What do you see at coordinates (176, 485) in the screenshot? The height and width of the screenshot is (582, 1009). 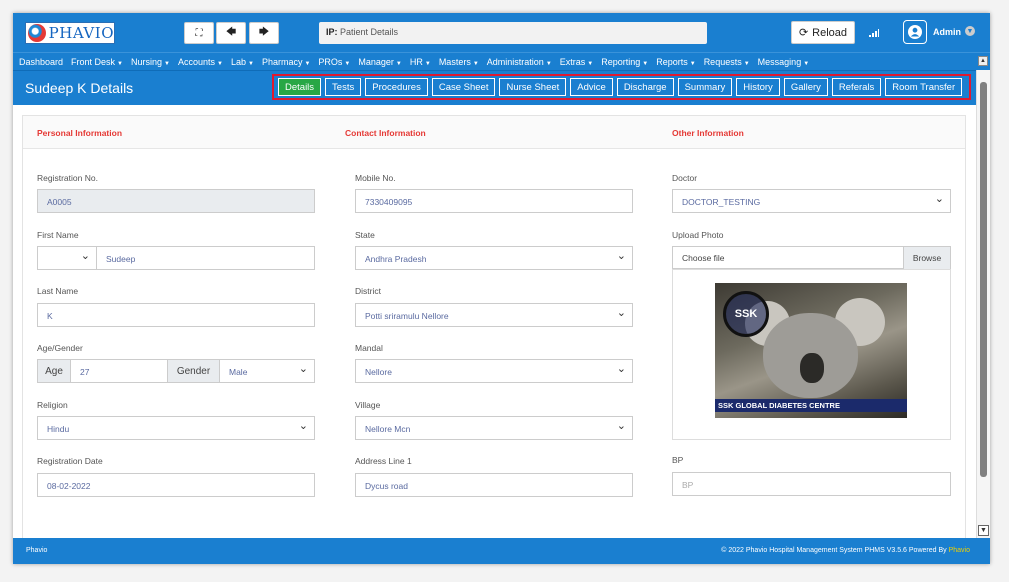 I see `registration-date-field: 08-02-2022` at bounding box center [176, 485].